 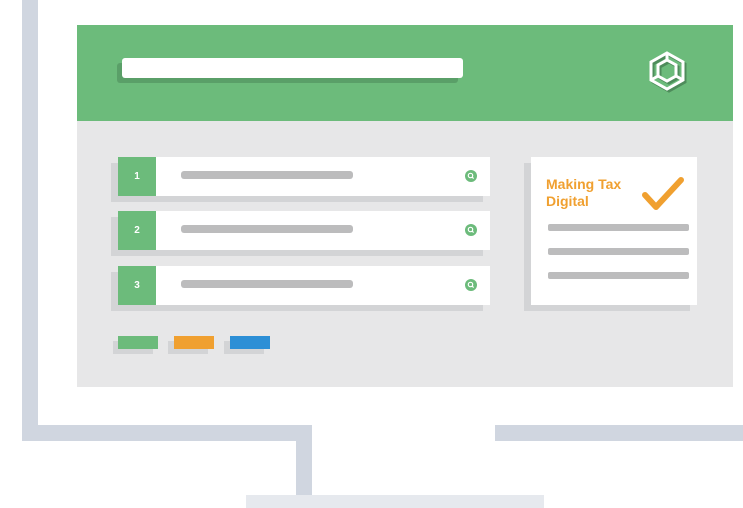 I want to click on monitor-frame-left, so click(x=30, y=220).